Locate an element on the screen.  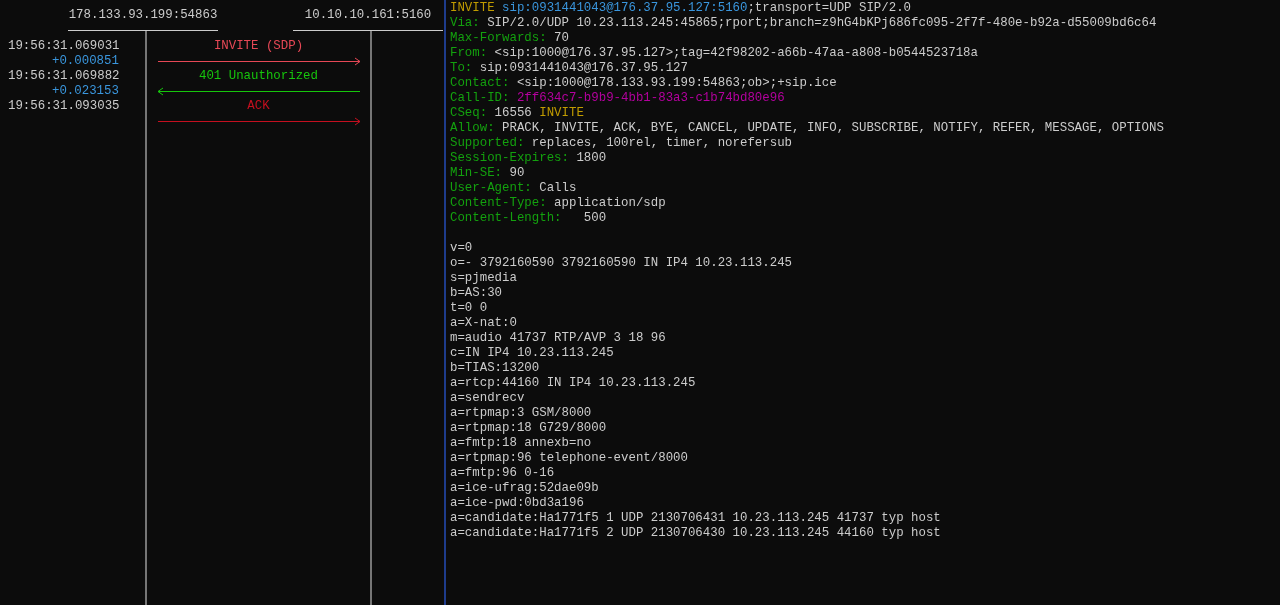
sip-header-line: Max-Forwards: 70 is located at coordinates (509, 38).